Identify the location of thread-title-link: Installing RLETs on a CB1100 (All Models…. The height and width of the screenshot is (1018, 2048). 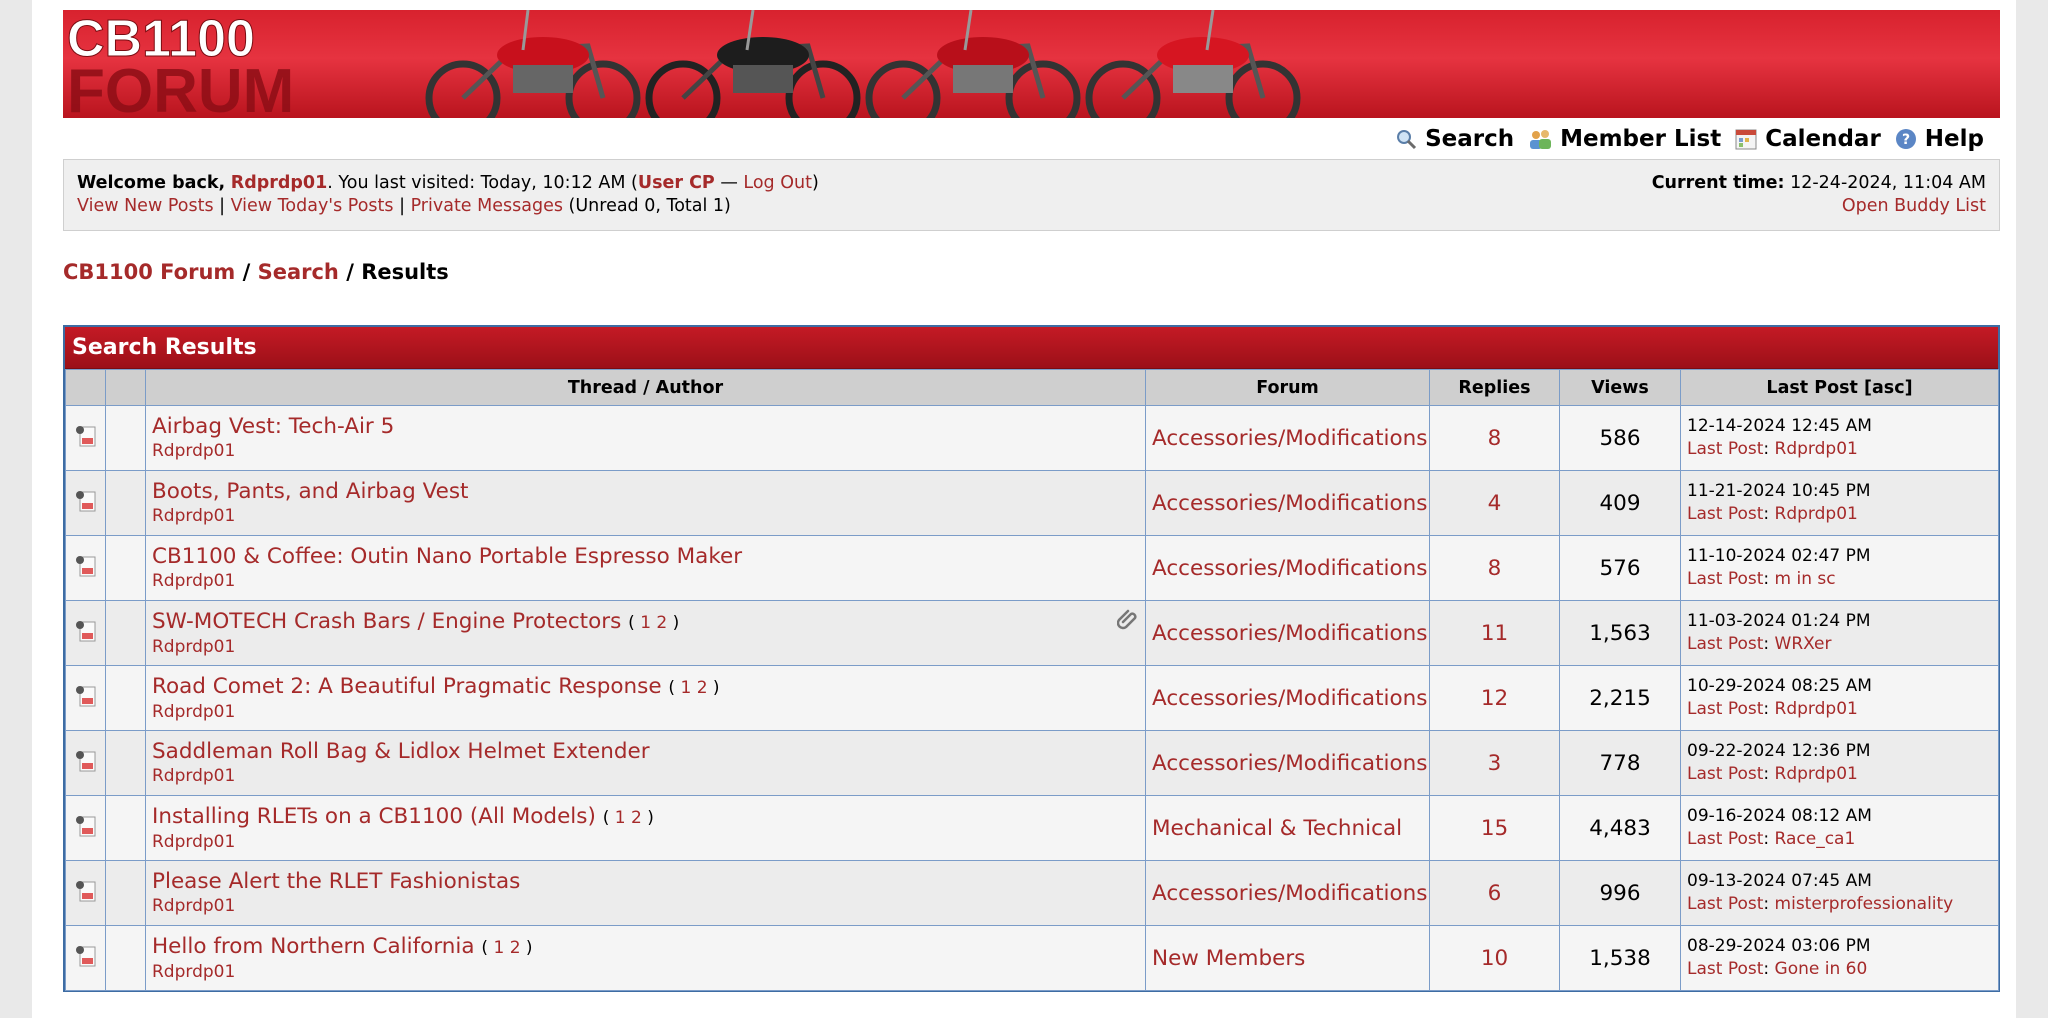
(374, 816).